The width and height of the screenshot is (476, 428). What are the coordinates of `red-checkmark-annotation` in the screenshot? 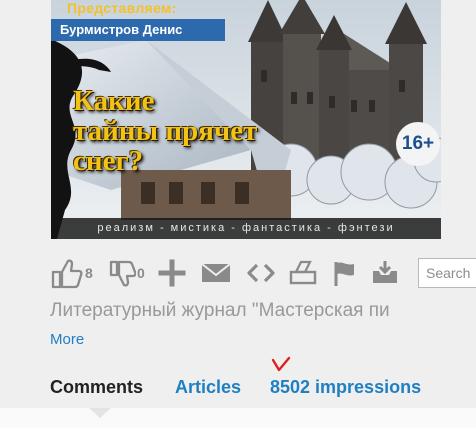 It's located at (281, 364).